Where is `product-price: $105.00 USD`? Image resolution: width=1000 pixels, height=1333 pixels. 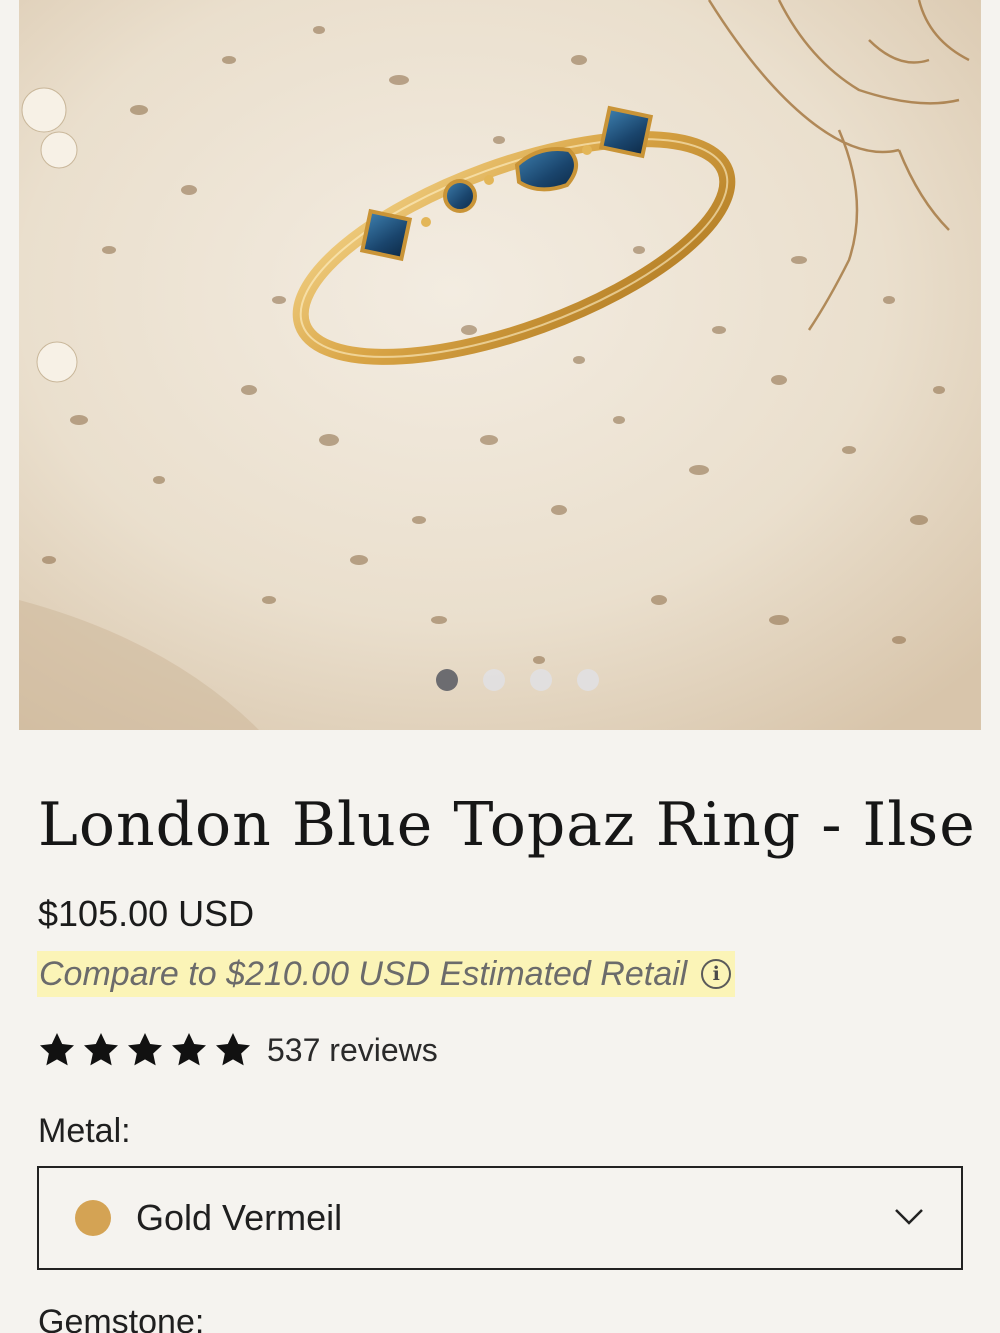 product-price: $105.00 USD is located at coordinates (146, 913).